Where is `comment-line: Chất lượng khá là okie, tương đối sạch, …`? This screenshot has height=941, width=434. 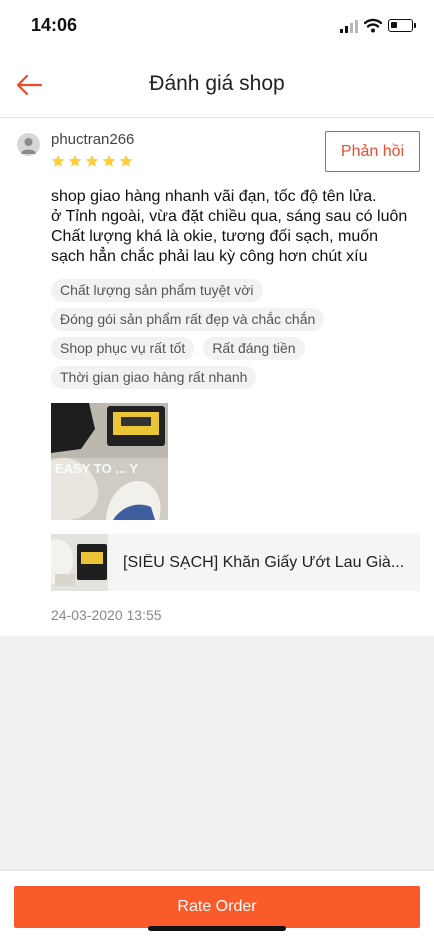
comment-line: Chất lượng khá là okie, tương đối sạch, … is located at coordinates (215, 236).